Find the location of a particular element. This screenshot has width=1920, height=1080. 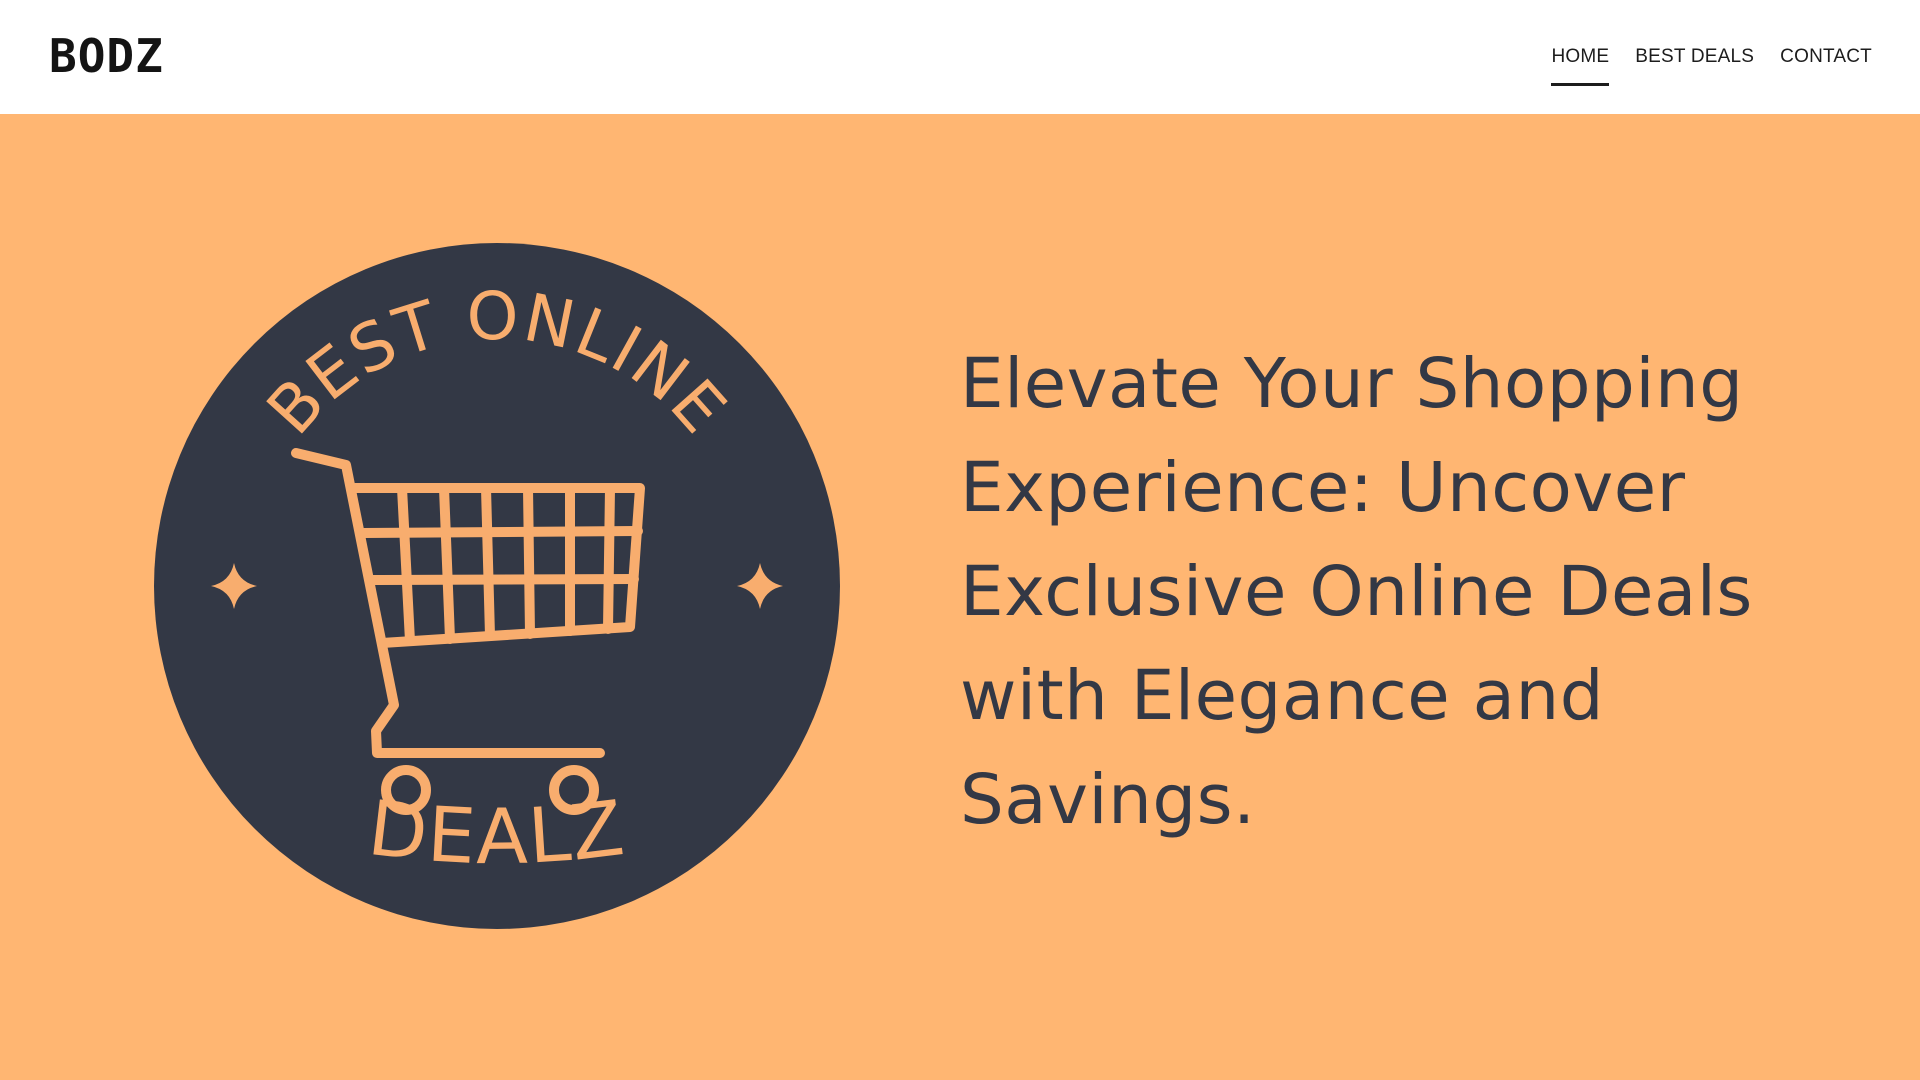

site-logo: BODZ is located at coordinates (106, 56).